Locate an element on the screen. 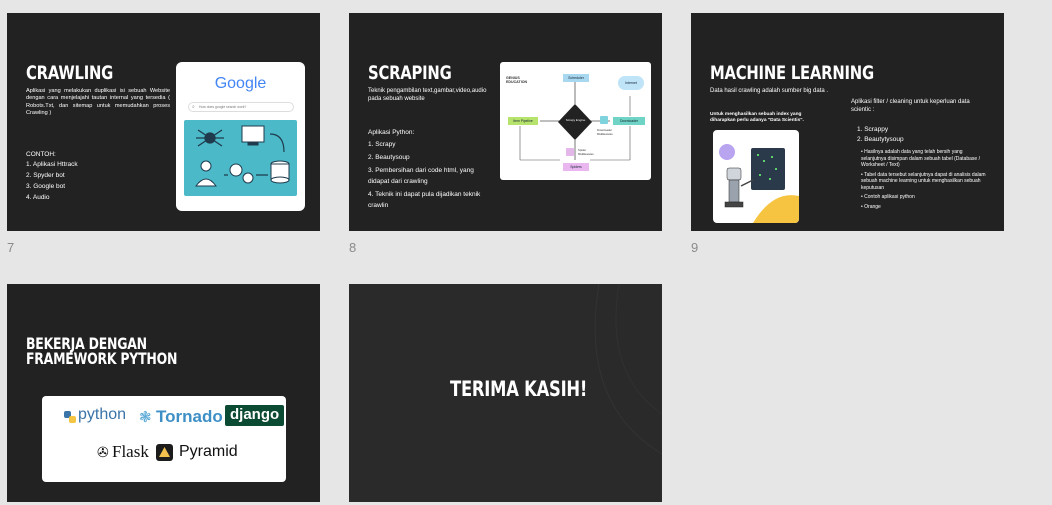 The height and width of the screenshot is (505, 1052). slide-title: SCRAPING is located at coordinates (410, 73).